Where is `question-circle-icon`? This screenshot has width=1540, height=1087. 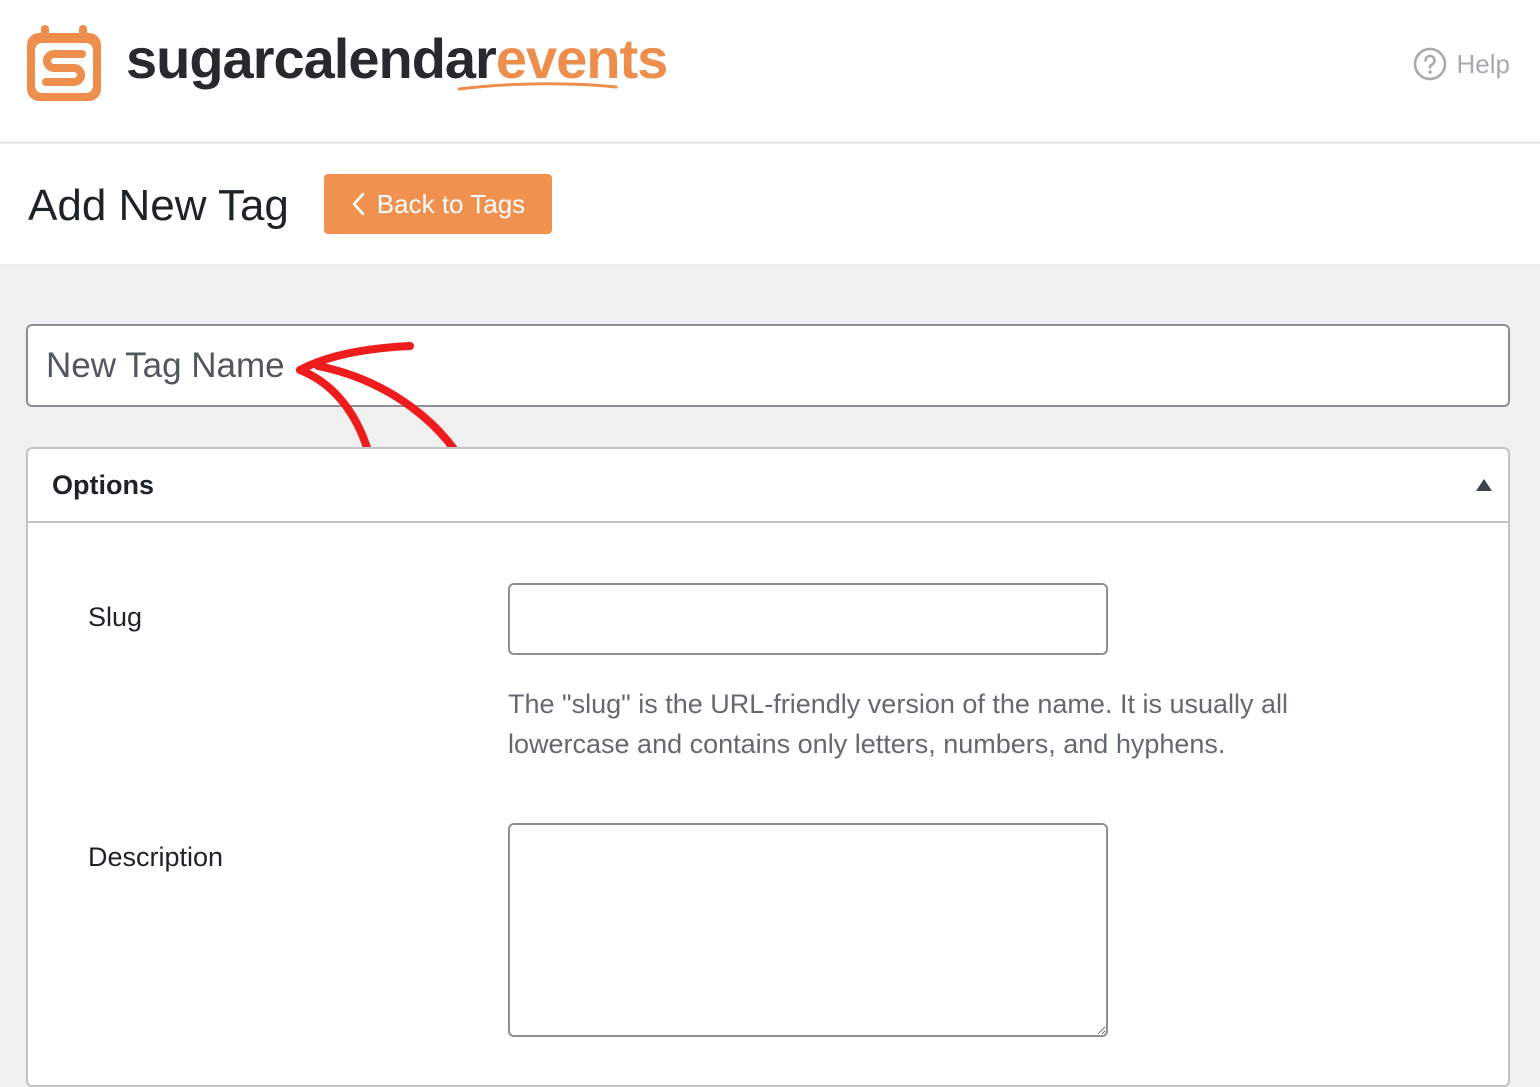 question-circle-icon is located at coordinates (1429, 64).